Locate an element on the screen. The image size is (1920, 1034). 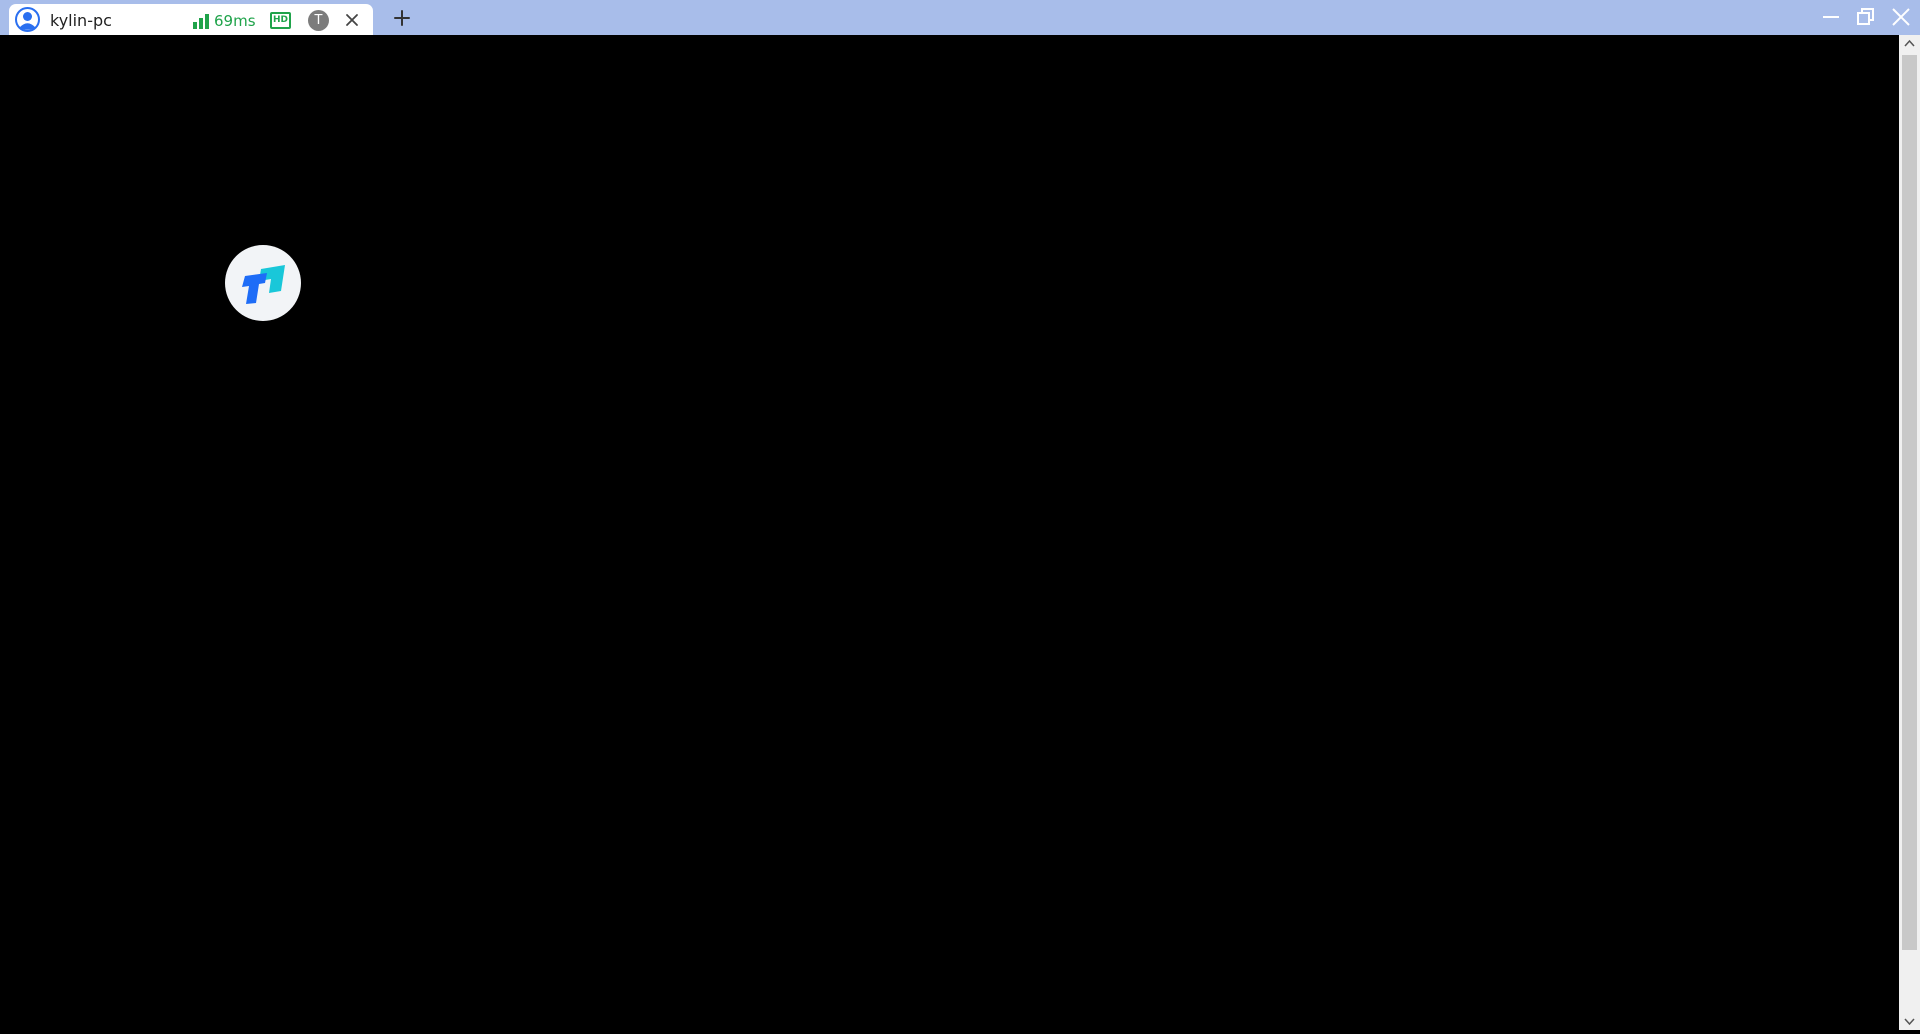
todesk-logo-icon is located at coordinates (263, 283).